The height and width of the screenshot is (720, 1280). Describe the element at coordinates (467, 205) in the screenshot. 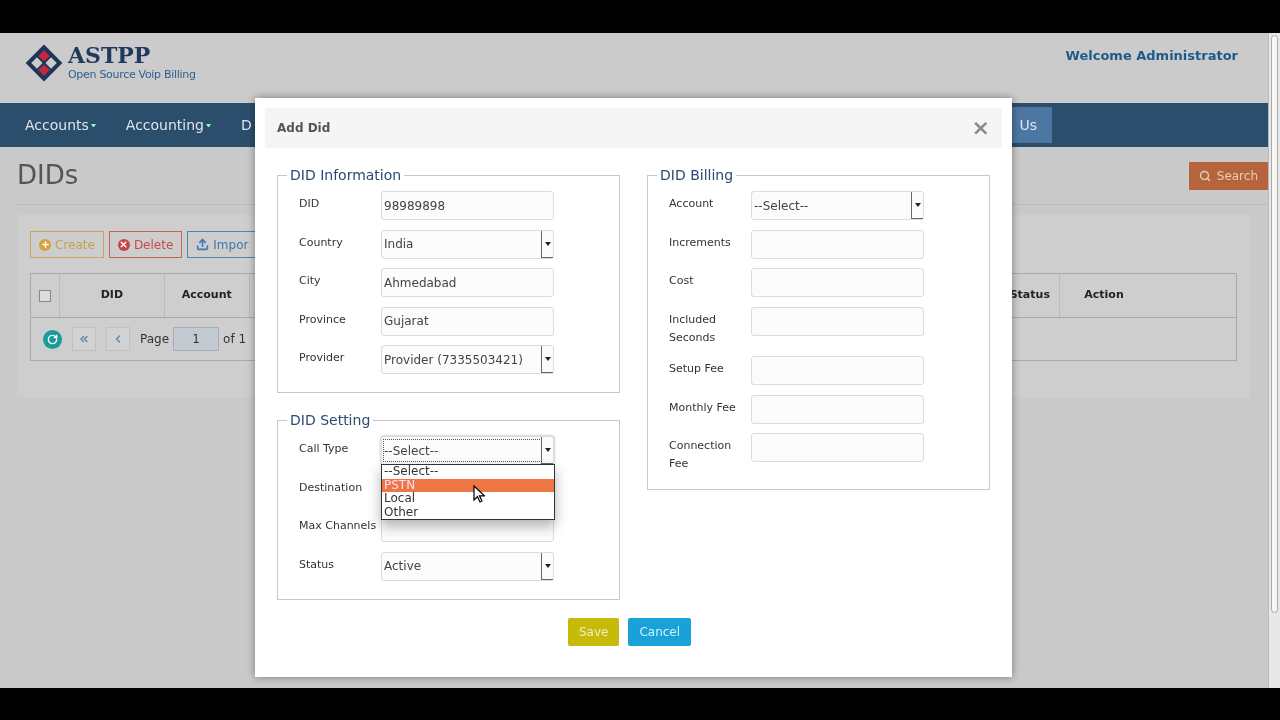

I see `text-field: 98989898` at that location.